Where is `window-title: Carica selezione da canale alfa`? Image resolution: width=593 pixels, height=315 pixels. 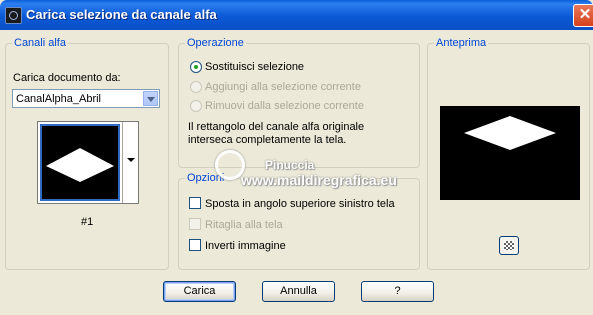
window-title: Carica selezione da canale alfa is located at coordinates (121, 14).